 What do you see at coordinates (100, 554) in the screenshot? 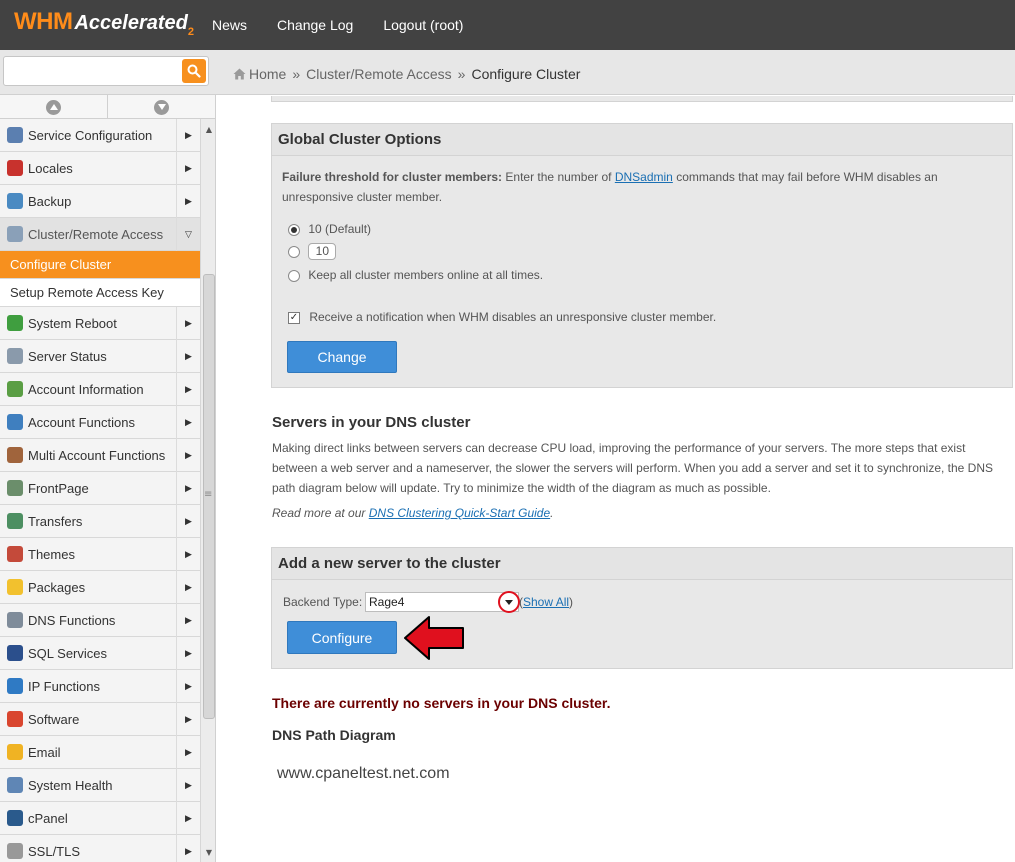
I see `sidebar-item-themes: Themes ▶` at bounding box center [100, 554].